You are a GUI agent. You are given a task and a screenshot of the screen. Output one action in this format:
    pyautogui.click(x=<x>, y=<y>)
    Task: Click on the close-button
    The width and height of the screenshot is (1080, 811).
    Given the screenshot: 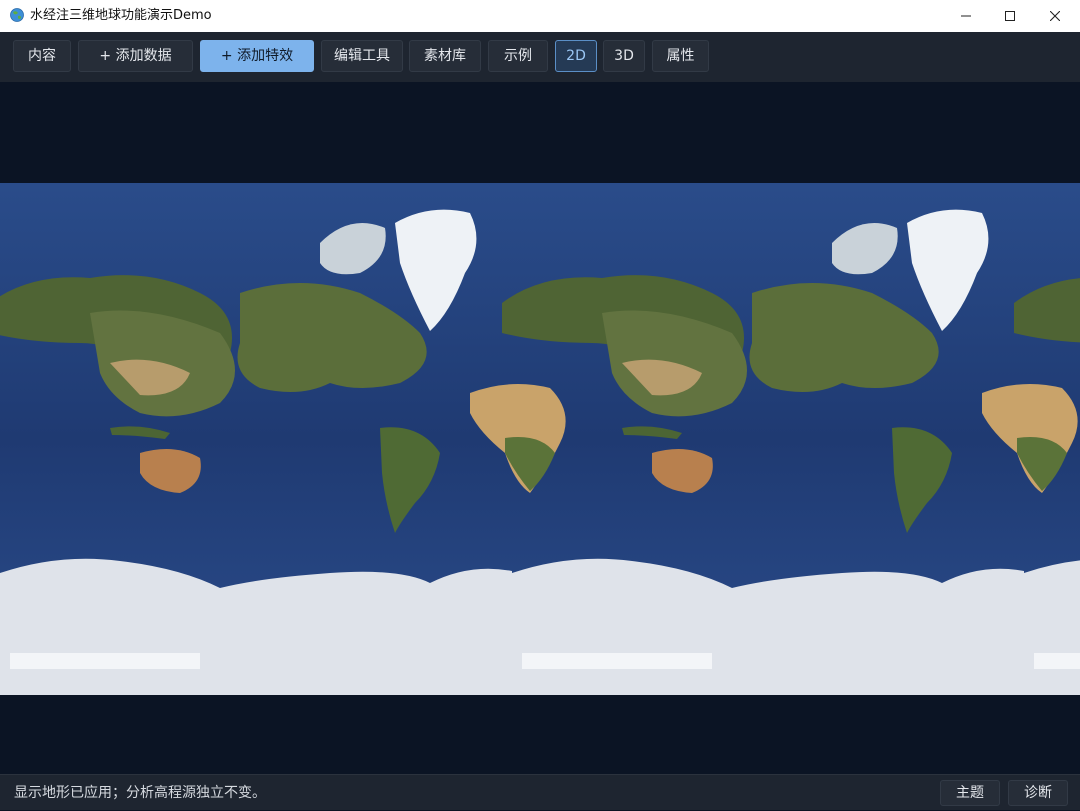 What is the action you would take?
    pyautogui.click(x=1055, y=16)
    